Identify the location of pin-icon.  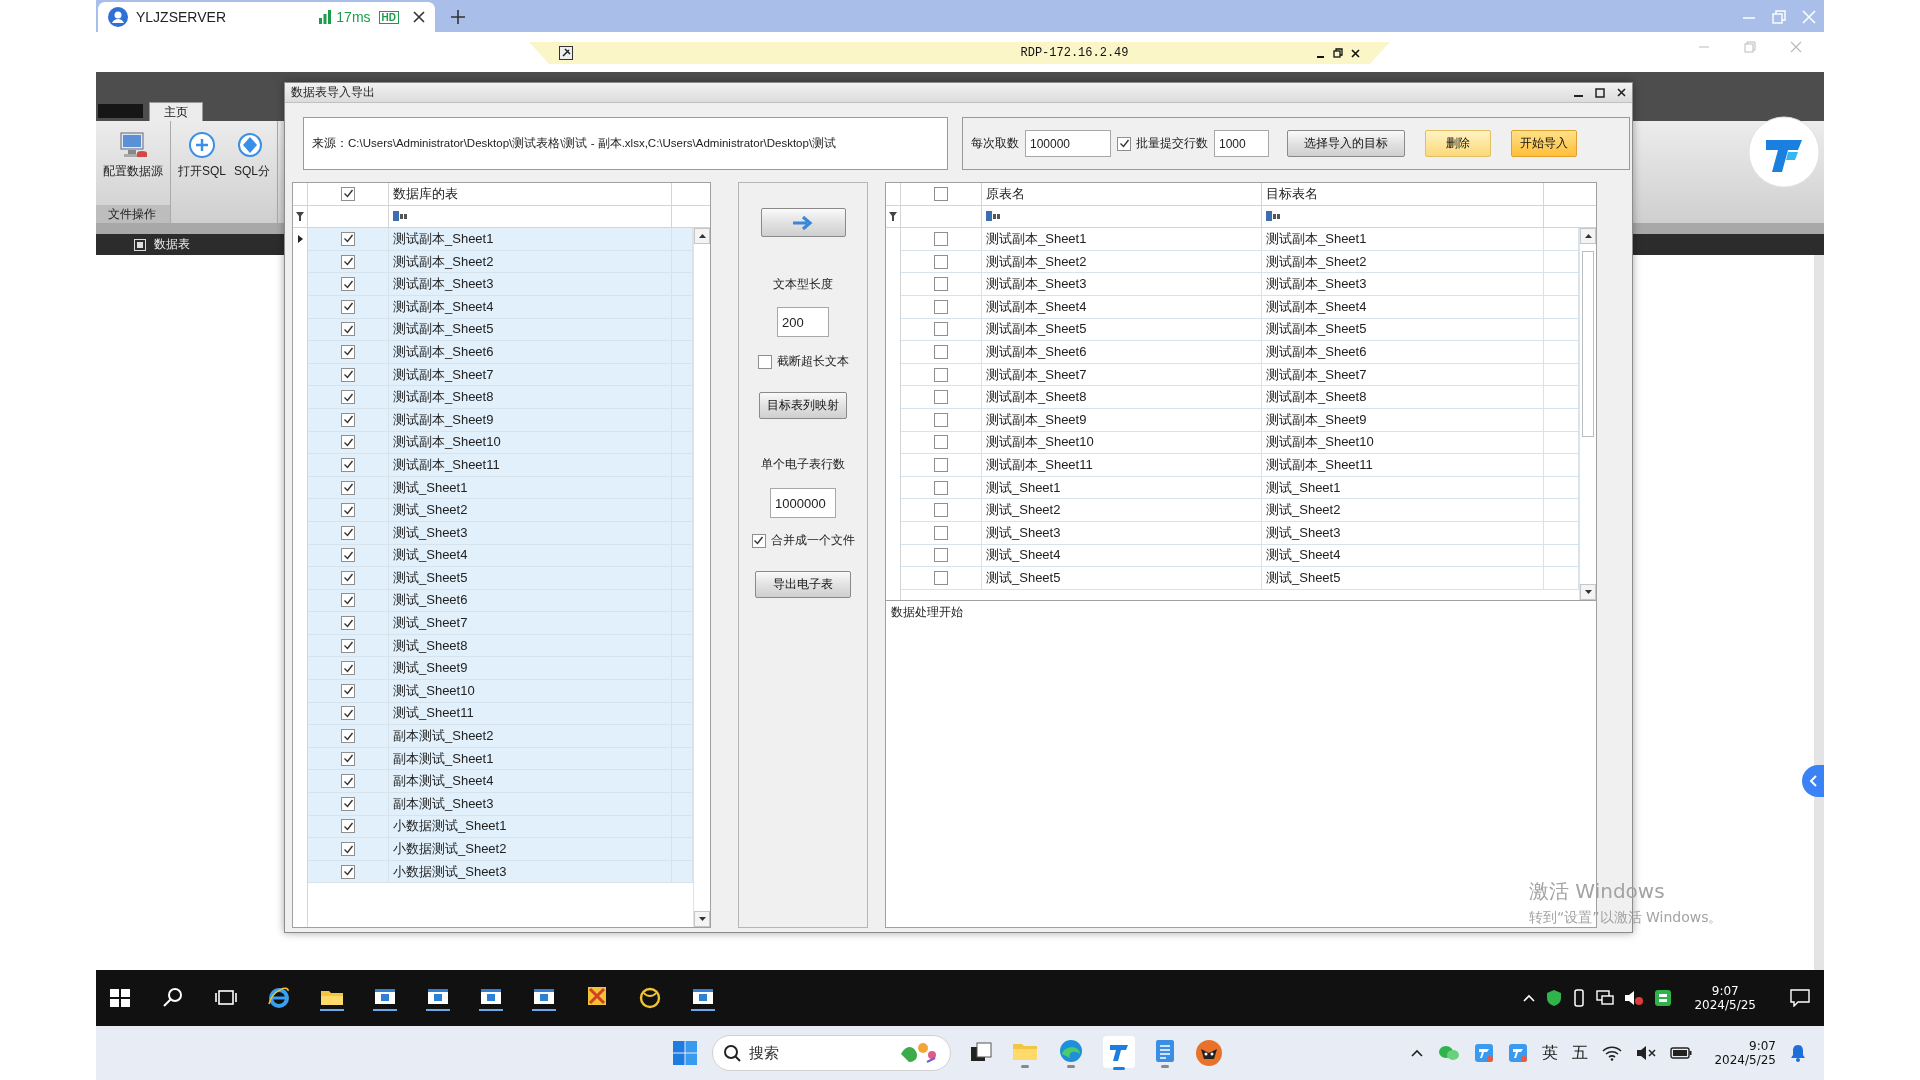
(566, 53).